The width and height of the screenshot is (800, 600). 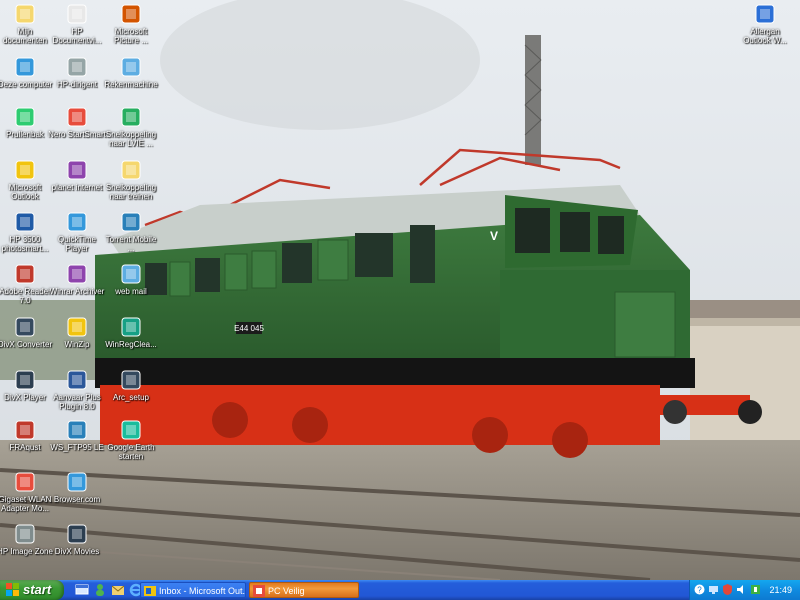 What do you see at coordinates (286, 591) in the screenshot?
I see `taskbar-item-label: PC Veilig` at bounding box center [286, 591].